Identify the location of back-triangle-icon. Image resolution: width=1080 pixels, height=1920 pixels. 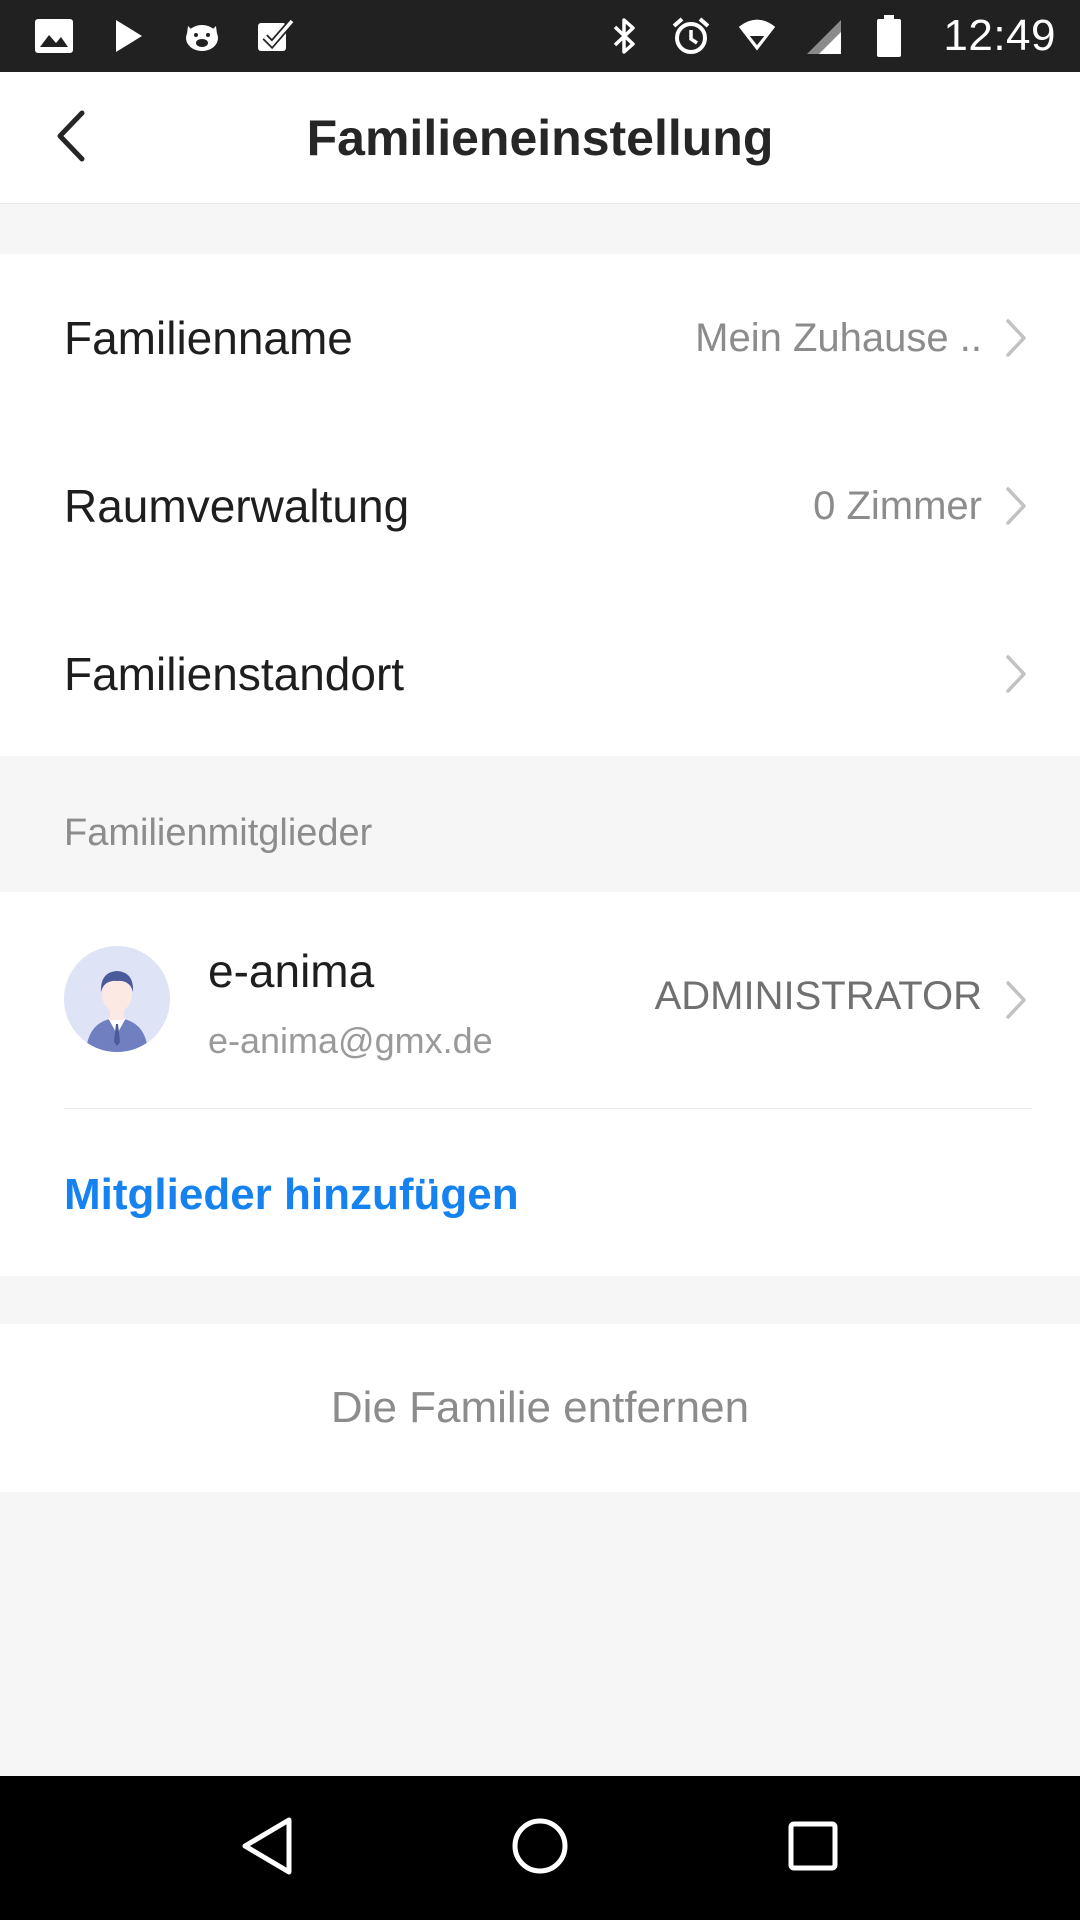
(267, 1848).